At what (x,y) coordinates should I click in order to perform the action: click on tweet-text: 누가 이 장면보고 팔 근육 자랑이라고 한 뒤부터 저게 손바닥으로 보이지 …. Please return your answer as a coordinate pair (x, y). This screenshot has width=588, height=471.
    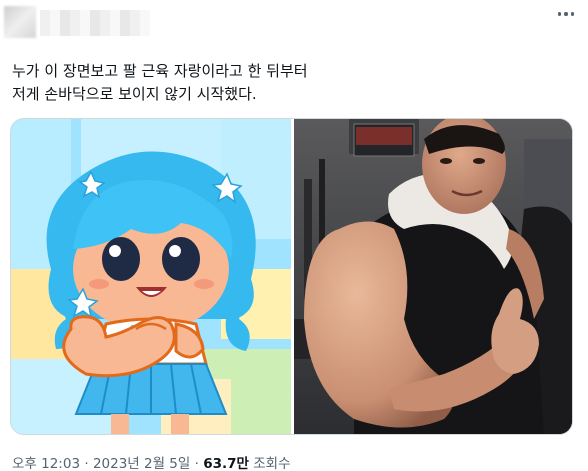
    Looking at the image, I should click on (292, 83).